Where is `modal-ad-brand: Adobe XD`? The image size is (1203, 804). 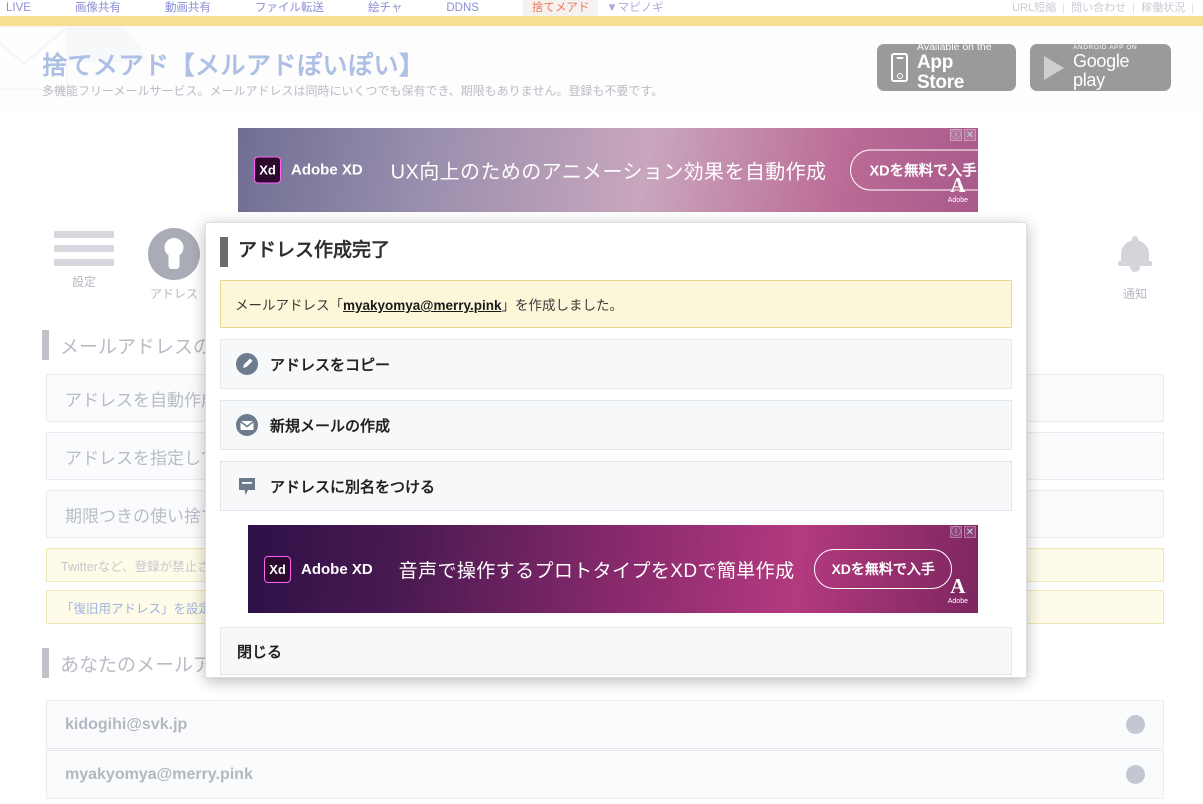 modal-ad-brand: Adobe XD is located at coordinates (337, 569).